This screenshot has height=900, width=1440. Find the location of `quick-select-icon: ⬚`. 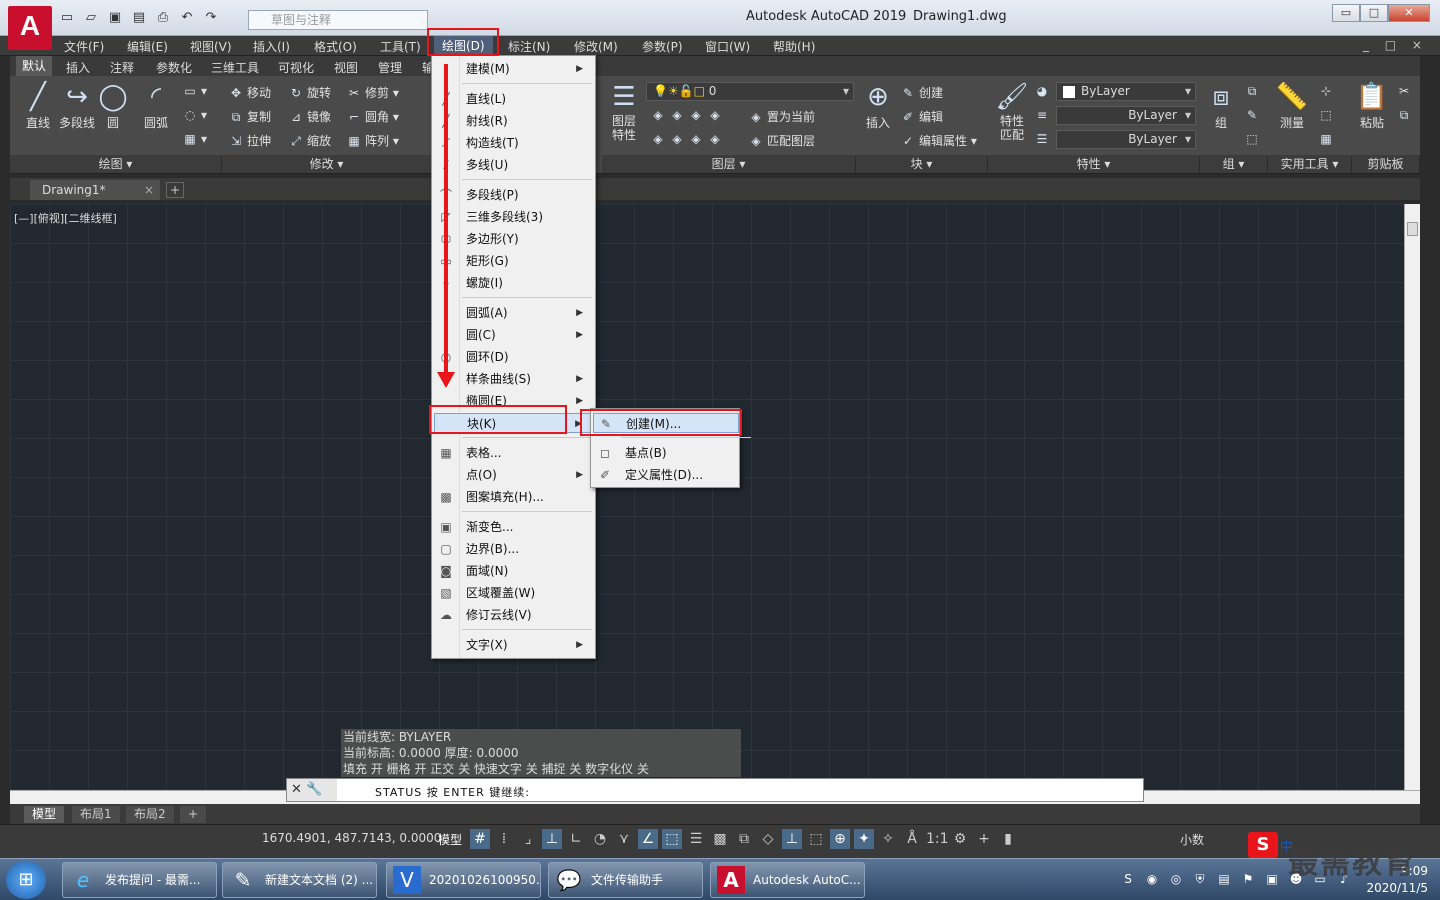

quick-select-icon: ⬚ is located at coordinates (1327, 115).